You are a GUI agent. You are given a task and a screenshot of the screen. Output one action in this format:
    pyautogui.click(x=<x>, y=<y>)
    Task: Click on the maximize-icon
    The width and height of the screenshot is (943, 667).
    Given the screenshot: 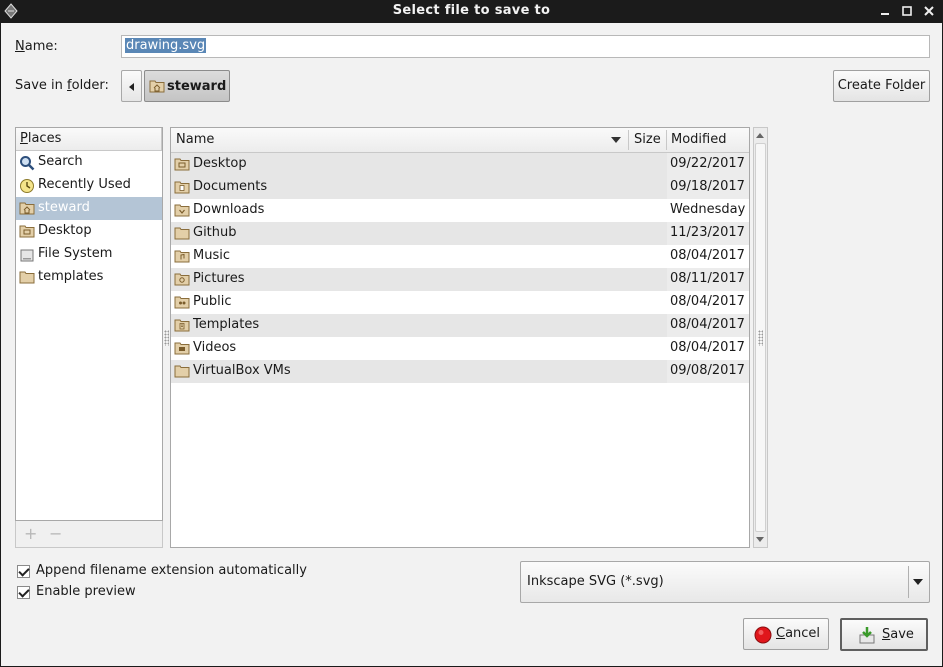 What is the action you would take?
    pyautogui.click(x=907, y=11)
    